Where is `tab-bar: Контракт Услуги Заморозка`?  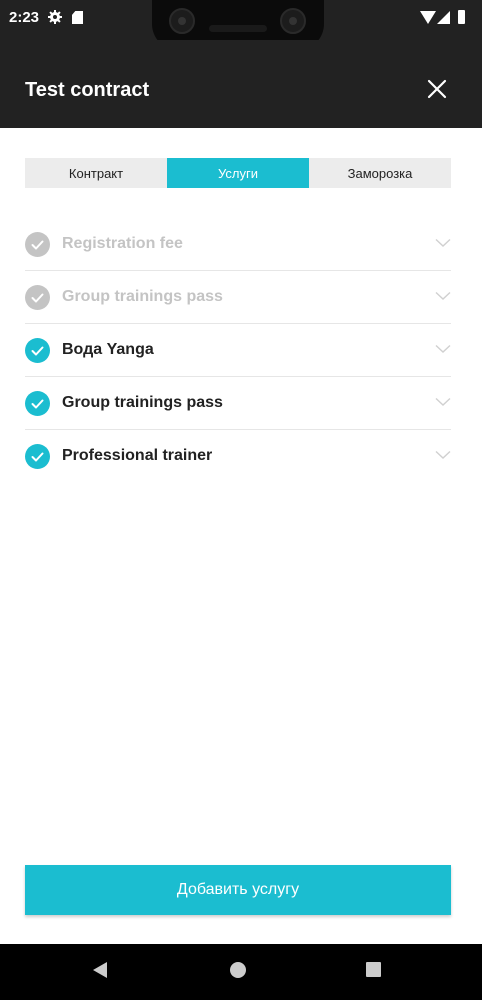 tab-bar: Контракт Услуги Заморозка is located at coordinates (238, 173).